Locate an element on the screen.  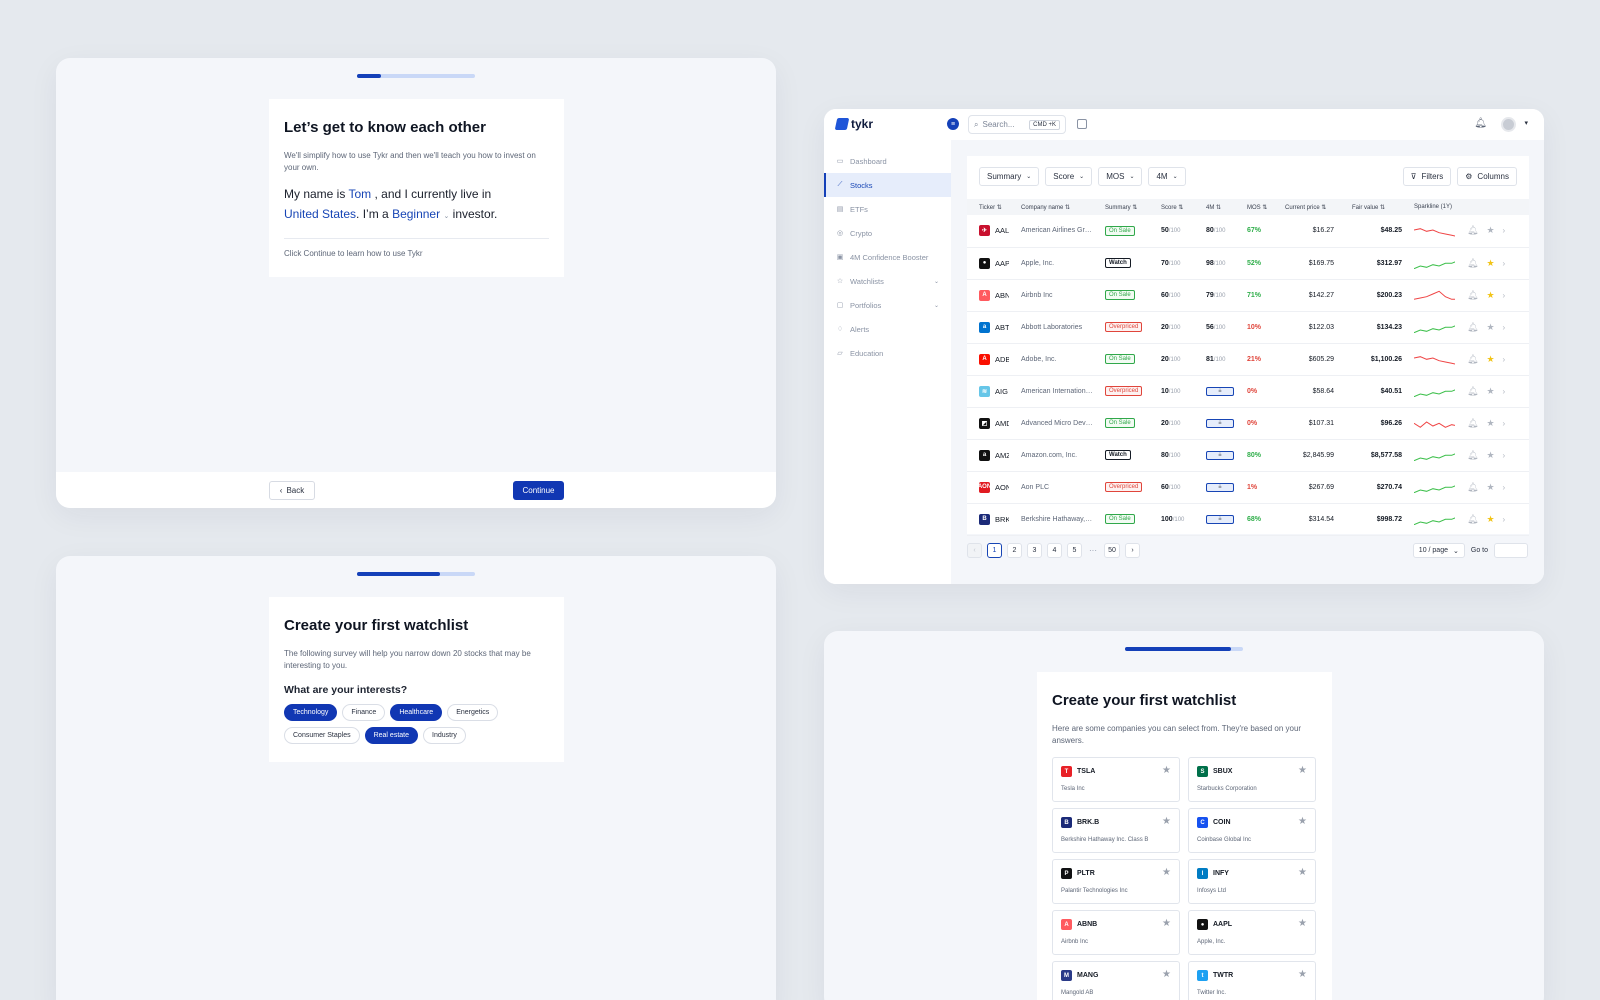
company-card: t TWTR Twitter Inc. ★ is located at coordinates (1252, 980).